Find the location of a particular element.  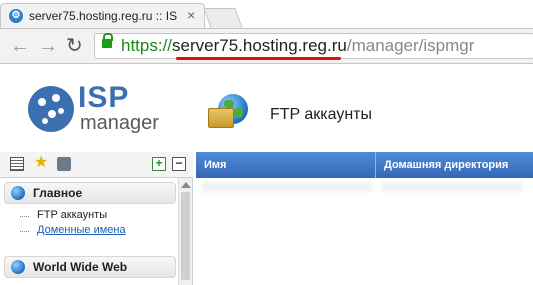

favicon-icon: ⚙ is located at coordinates (16, 16).